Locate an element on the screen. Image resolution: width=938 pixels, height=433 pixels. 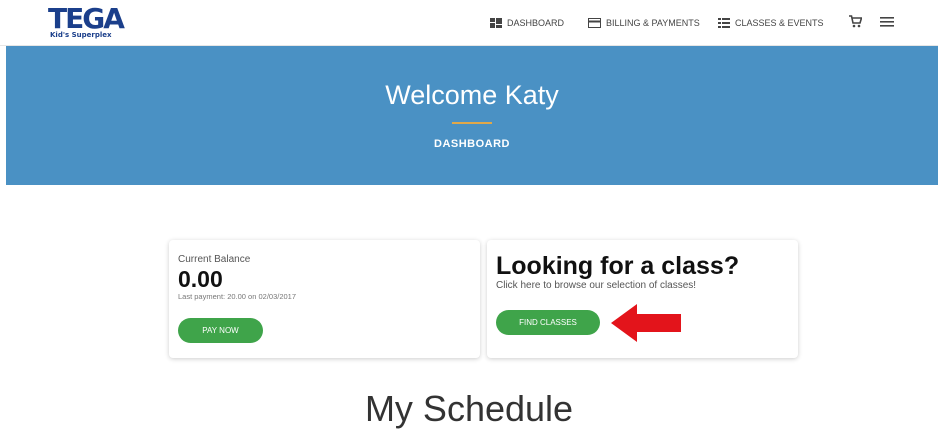
my-schedule-heading: My Schedule is located at coordinates (469, 408).